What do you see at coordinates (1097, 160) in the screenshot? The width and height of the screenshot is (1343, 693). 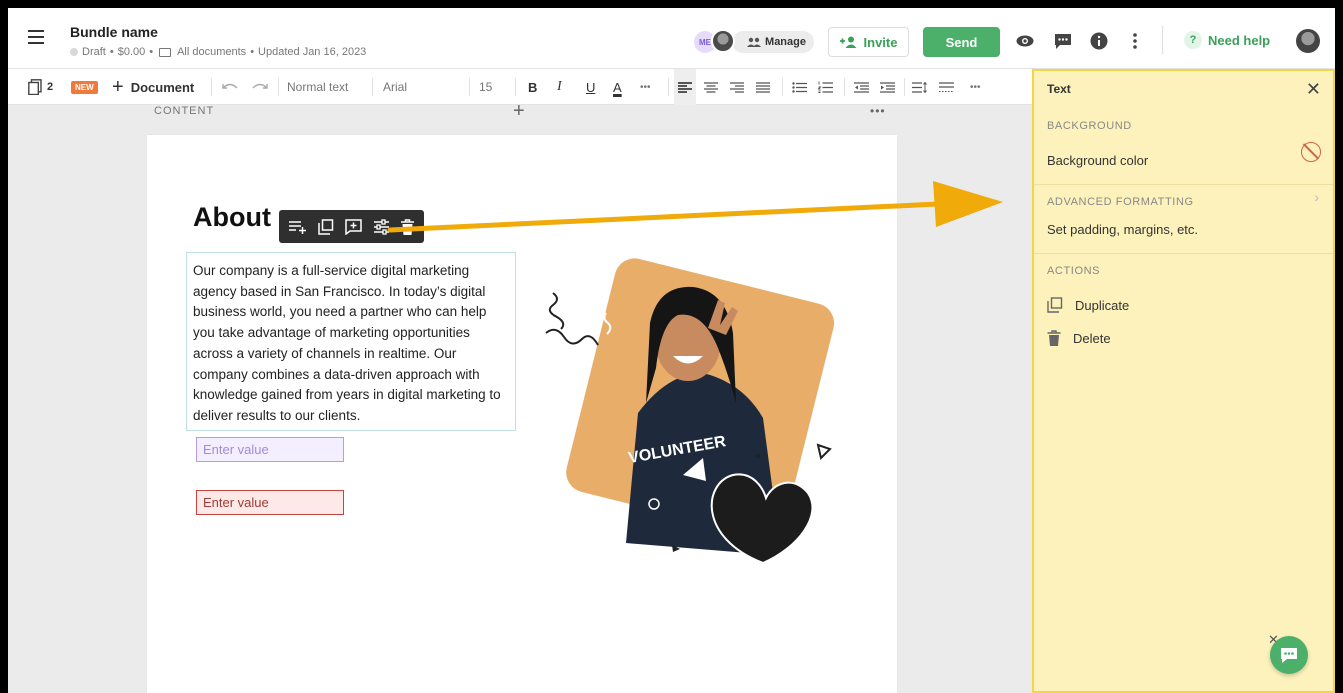 I see `background-color-label: Background color` at bounding box center [1097, 160].